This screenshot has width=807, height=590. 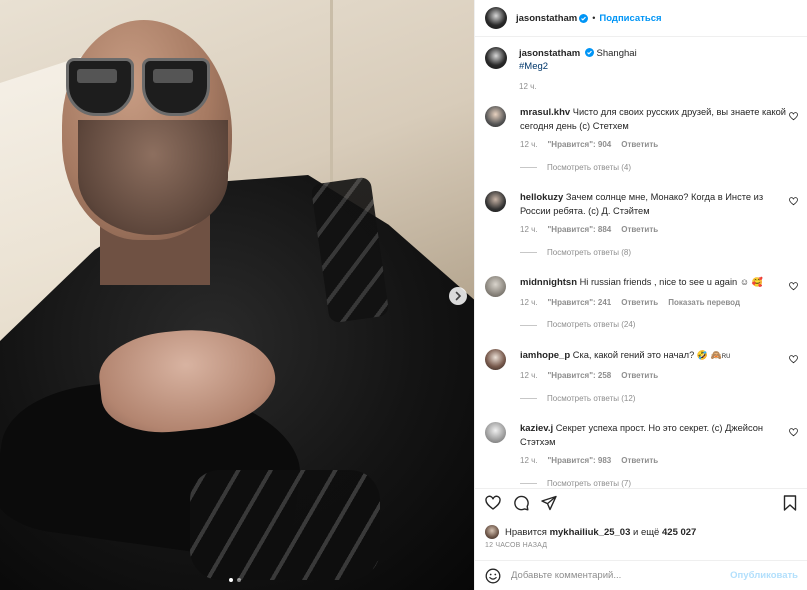 I want to click on view-replies-label: Посмотреть ответы (7), so click(x=589, y=483).